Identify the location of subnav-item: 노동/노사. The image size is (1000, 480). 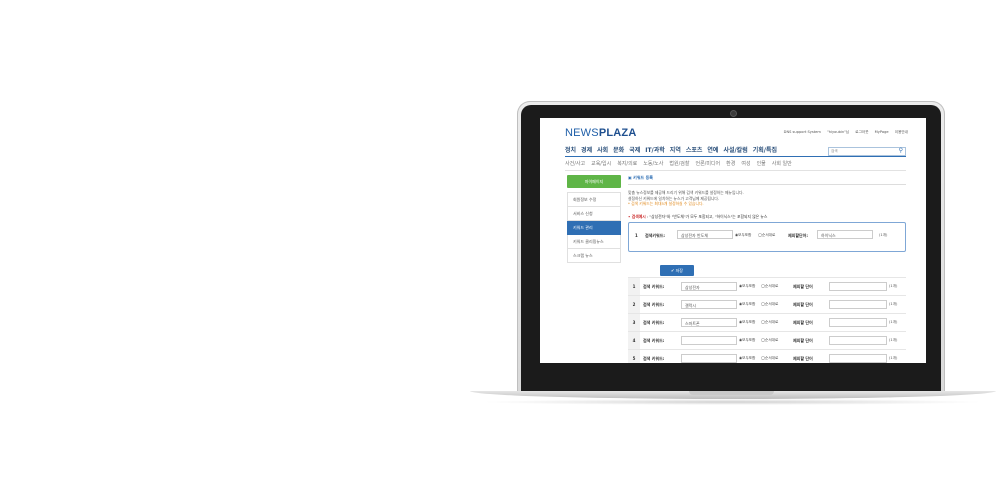
(653, 164).